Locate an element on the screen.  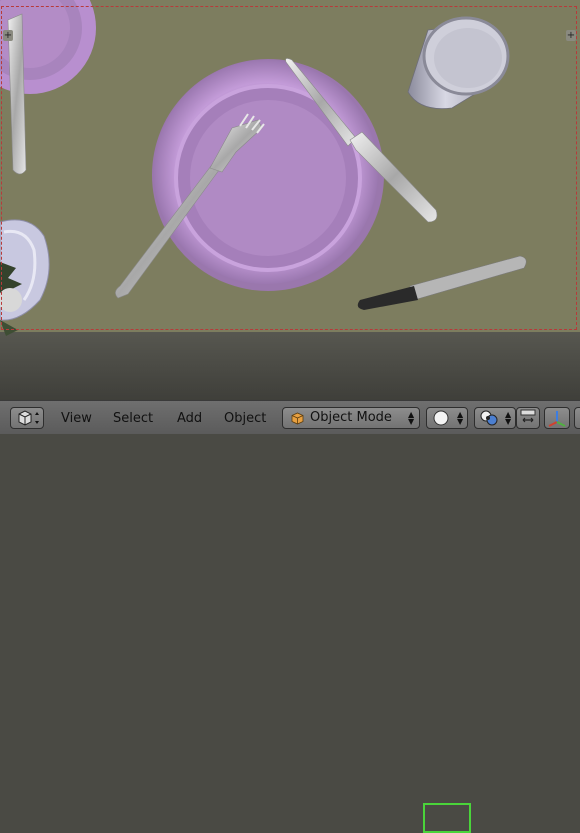
solid-sphere-icon is located at coordinates (441, 418).